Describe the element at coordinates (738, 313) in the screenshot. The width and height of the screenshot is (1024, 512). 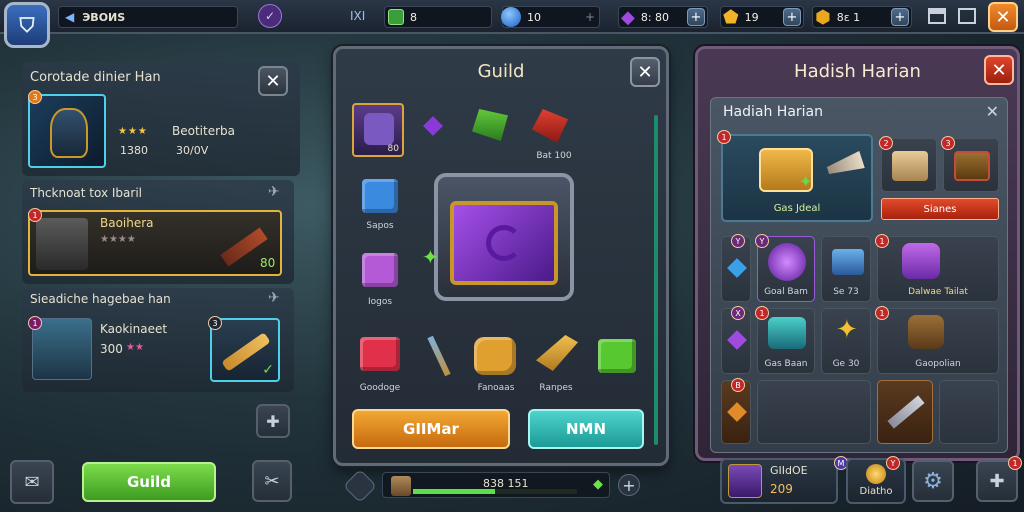
I see `row2-side-badge: X` at that location.